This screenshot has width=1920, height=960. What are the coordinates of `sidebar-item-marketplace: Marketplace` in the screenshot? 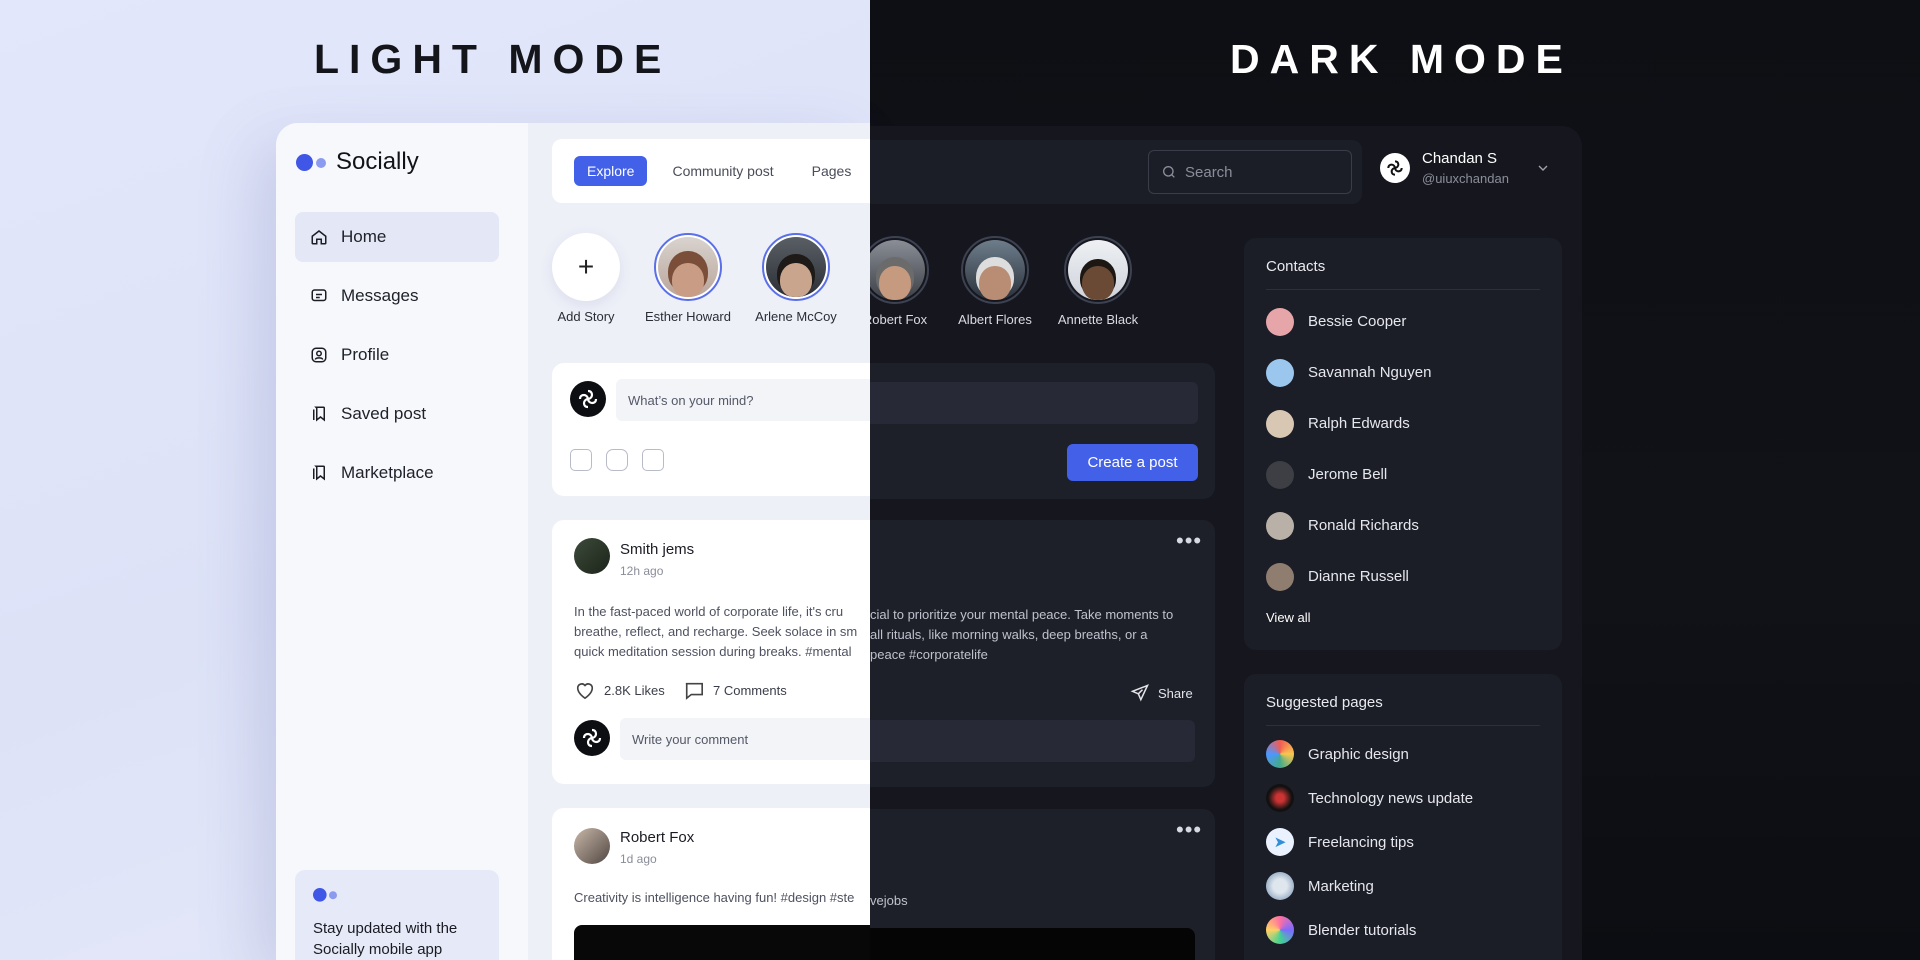 It's located at (397, 473).